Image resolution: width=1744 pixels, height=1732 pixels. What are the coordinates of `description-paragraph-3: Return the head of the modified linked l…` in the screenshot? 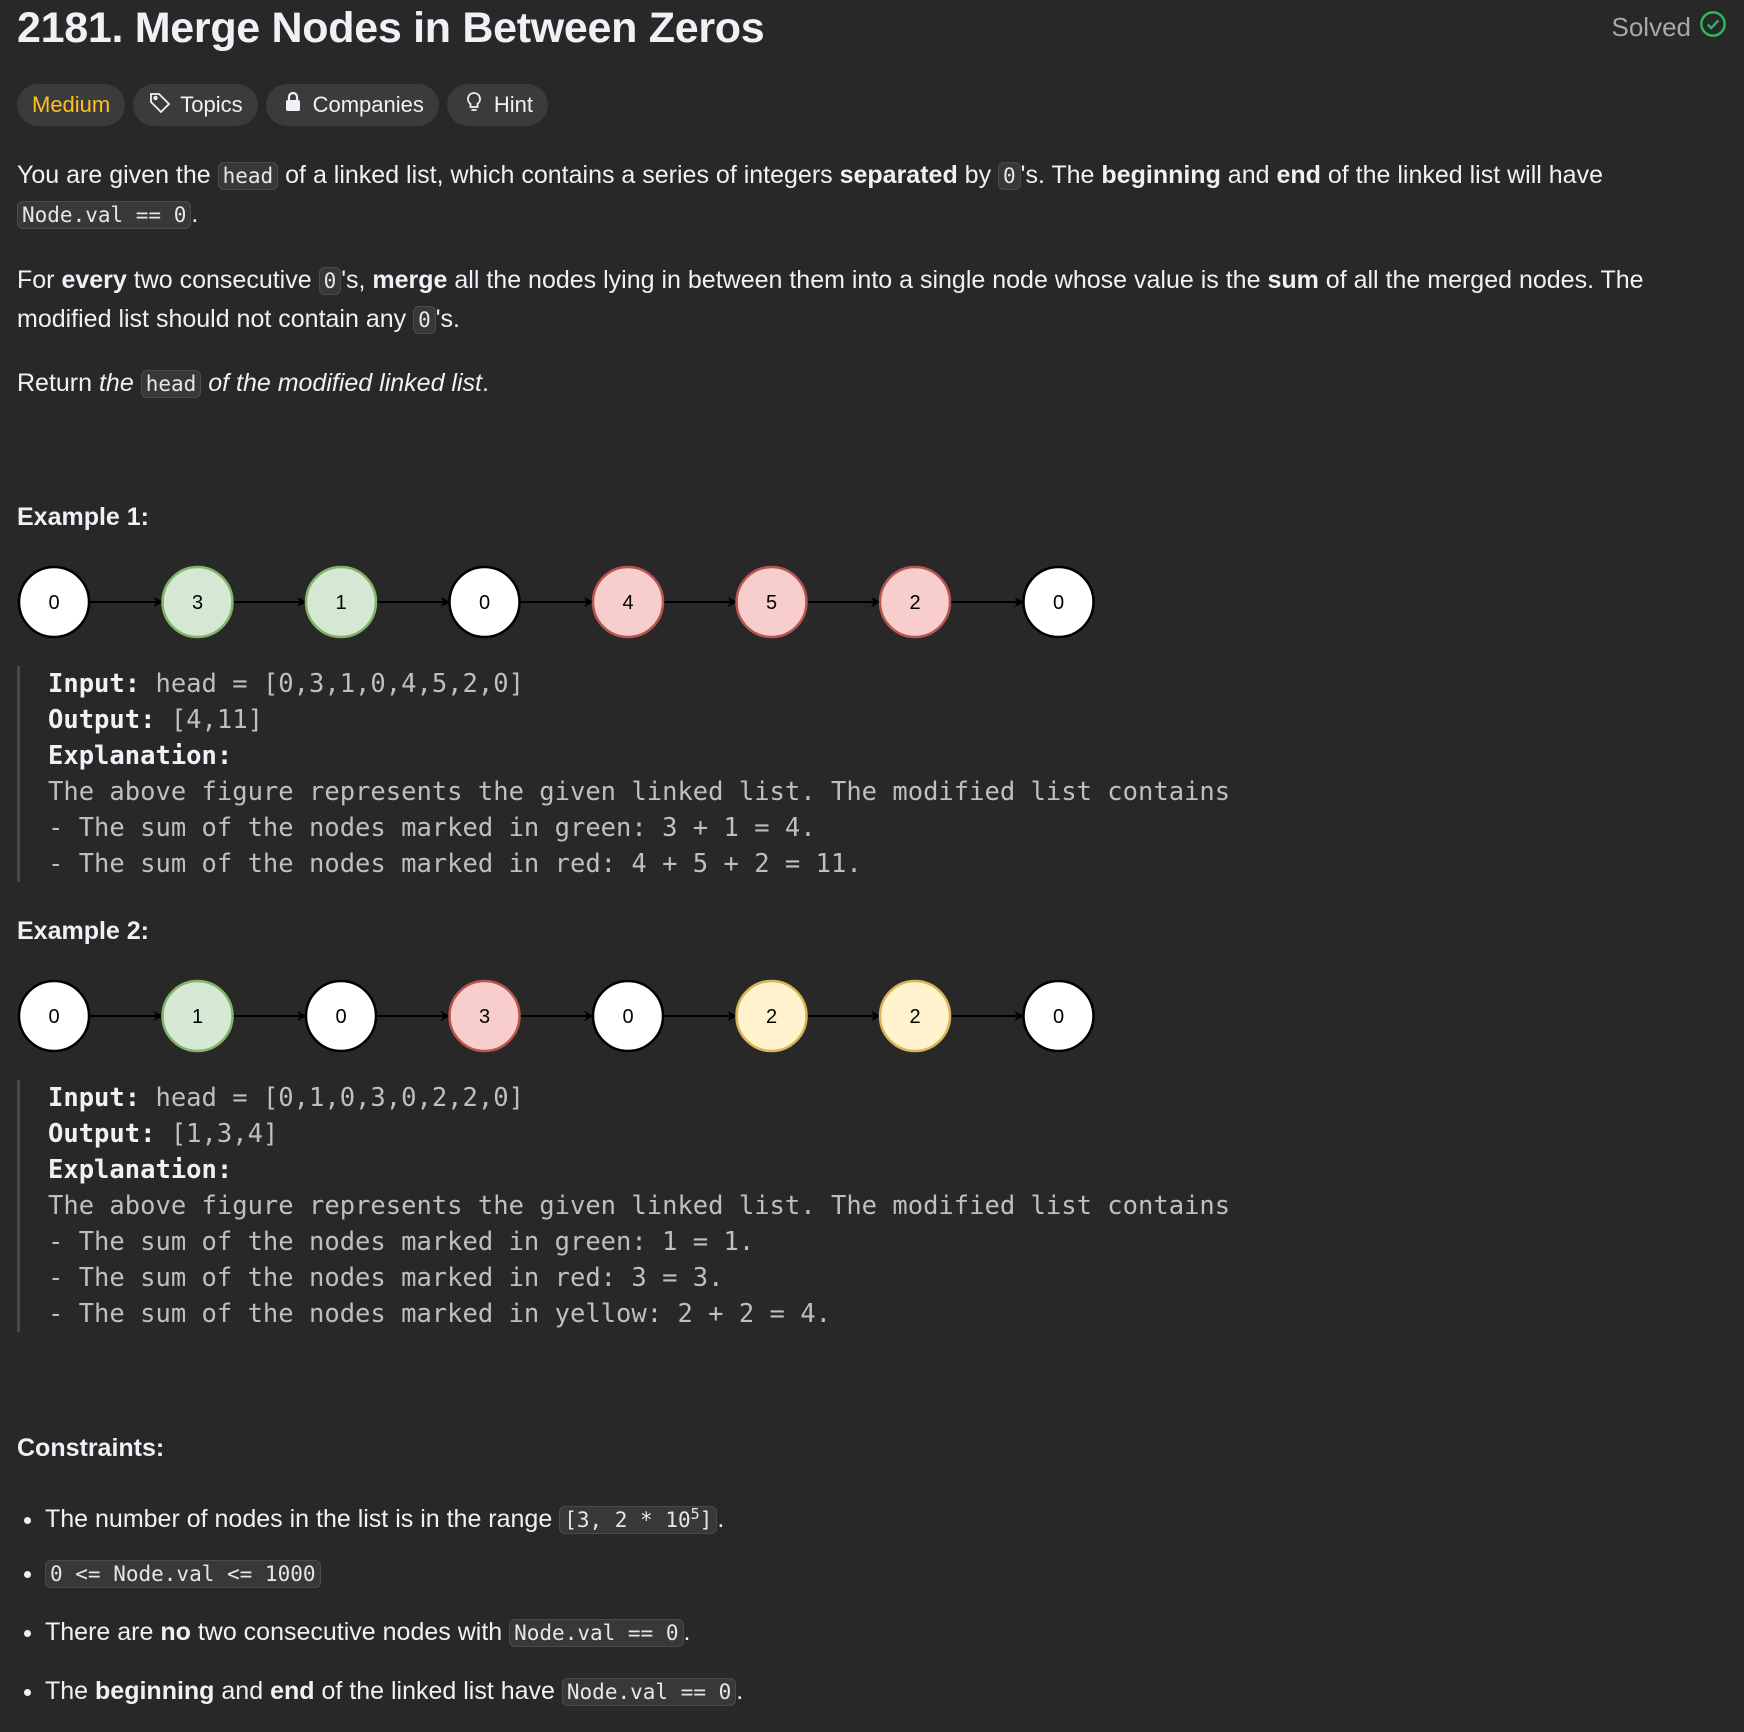 It's located at (872, 383).